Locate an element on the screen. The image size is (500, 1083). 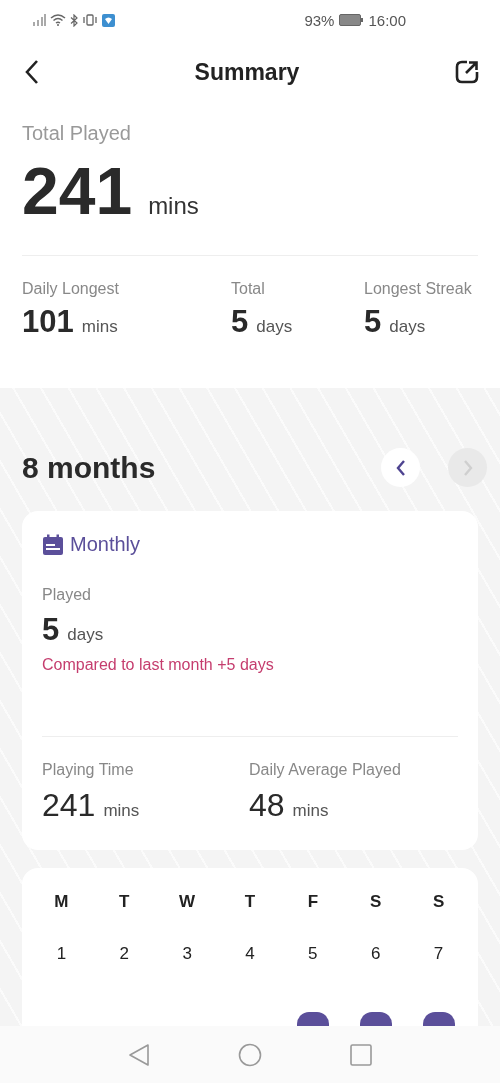
stat-label: Longest Streak is located at coordinates (418, 289).